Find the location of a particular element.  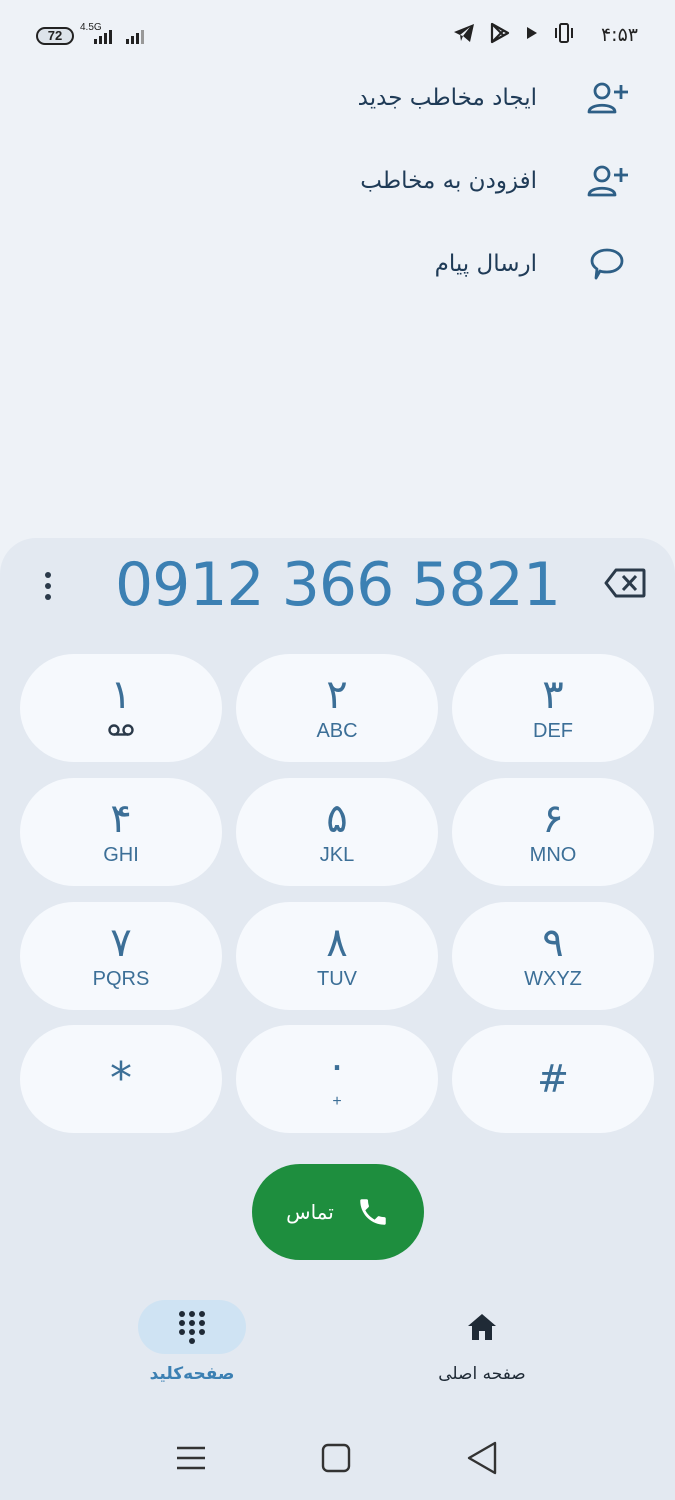

key-8: ۸ TUV is located at coordinates (337, 956).